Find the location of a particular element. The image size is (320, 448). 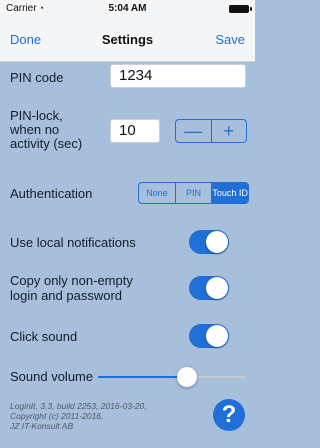

click-sound-toggle is located at coordinates (209, 336).